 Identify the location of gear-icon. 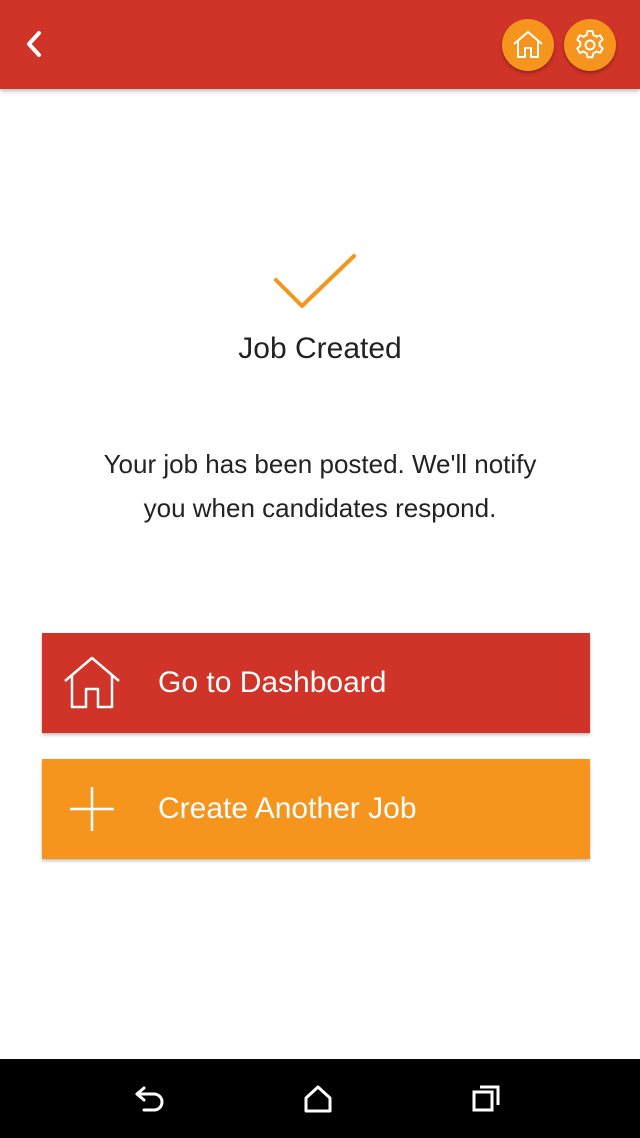
(590, 44).